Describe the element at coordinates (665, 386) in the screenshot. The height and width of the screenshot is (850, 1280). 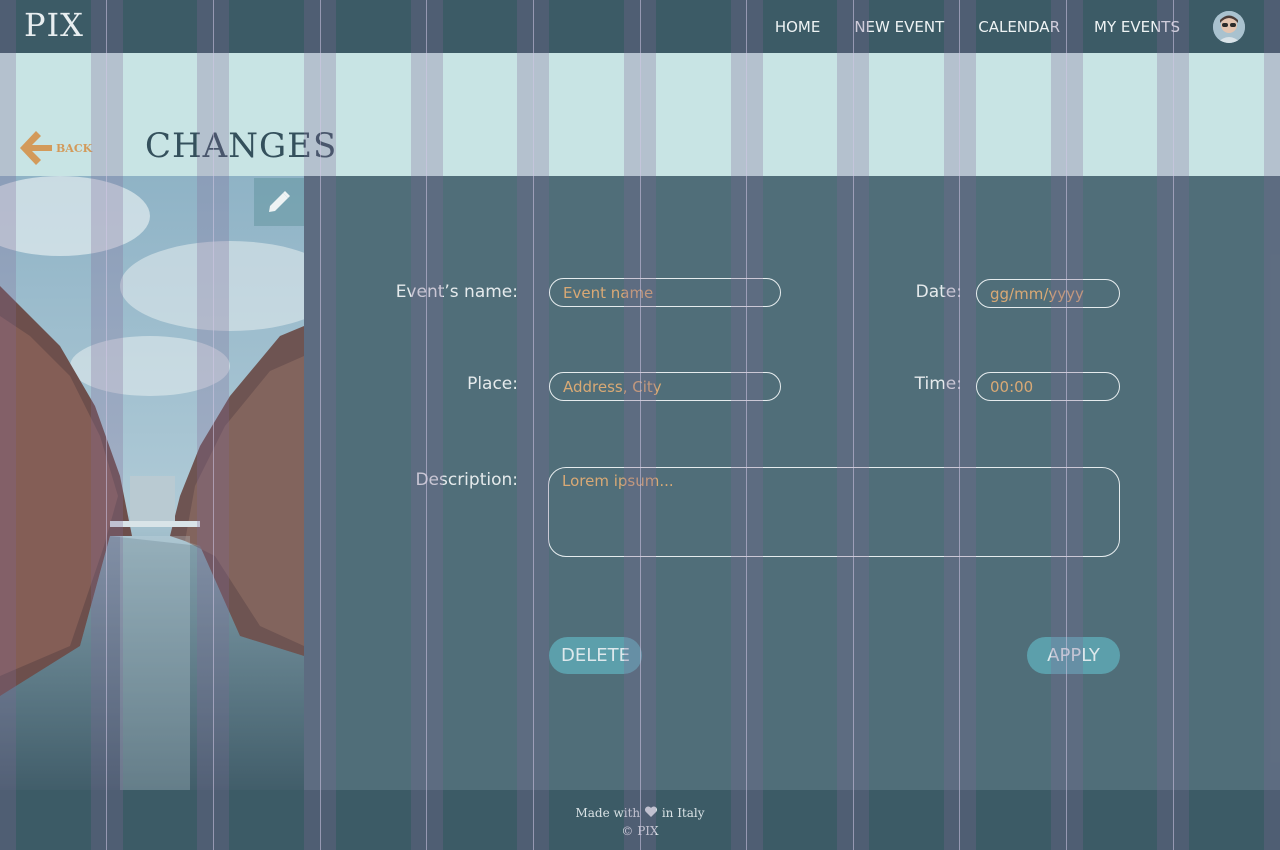
I see `place-input: Address, City` at that location.